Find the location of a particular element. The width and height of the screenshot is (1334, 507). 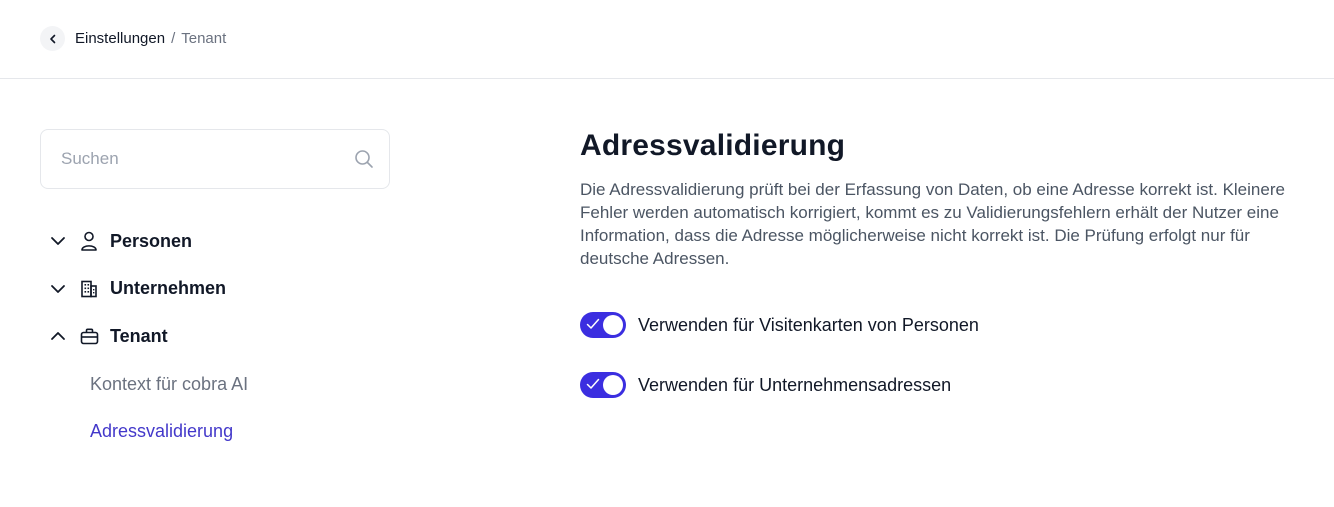

toggle-label: Verwenden für Unternehmensadressen is located at coordinates (795, 384).